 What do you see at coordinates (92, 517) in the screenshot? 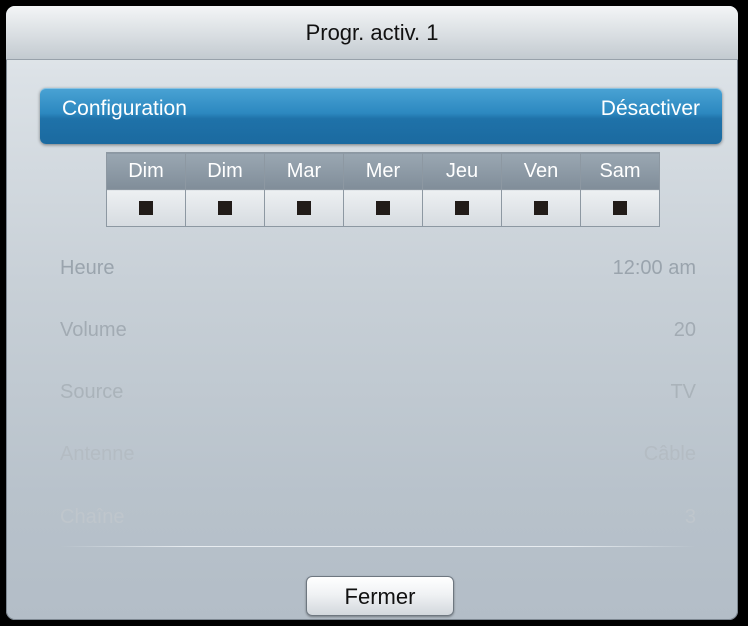
I see `chaine-label: Chaîne` at bounding box center [92, 517].